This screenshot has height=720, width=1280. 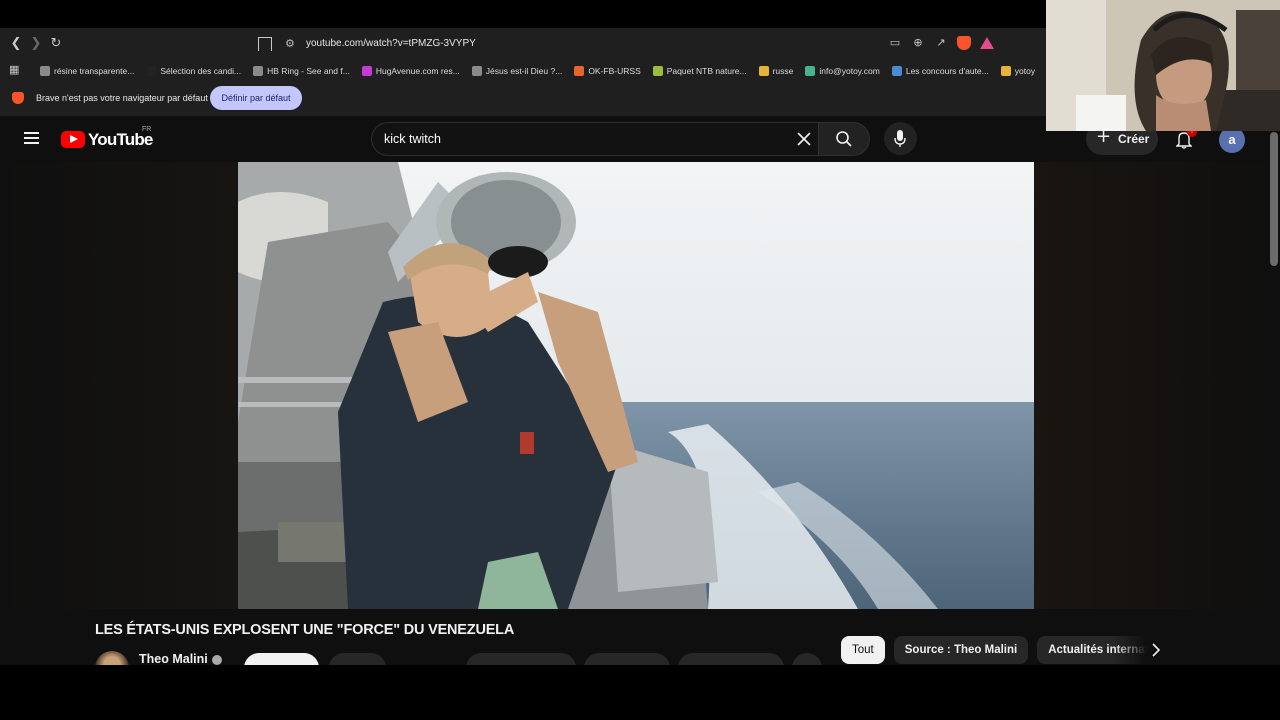 I want to click on bookmark-item: yotoy, so click(x=1018, y=71).